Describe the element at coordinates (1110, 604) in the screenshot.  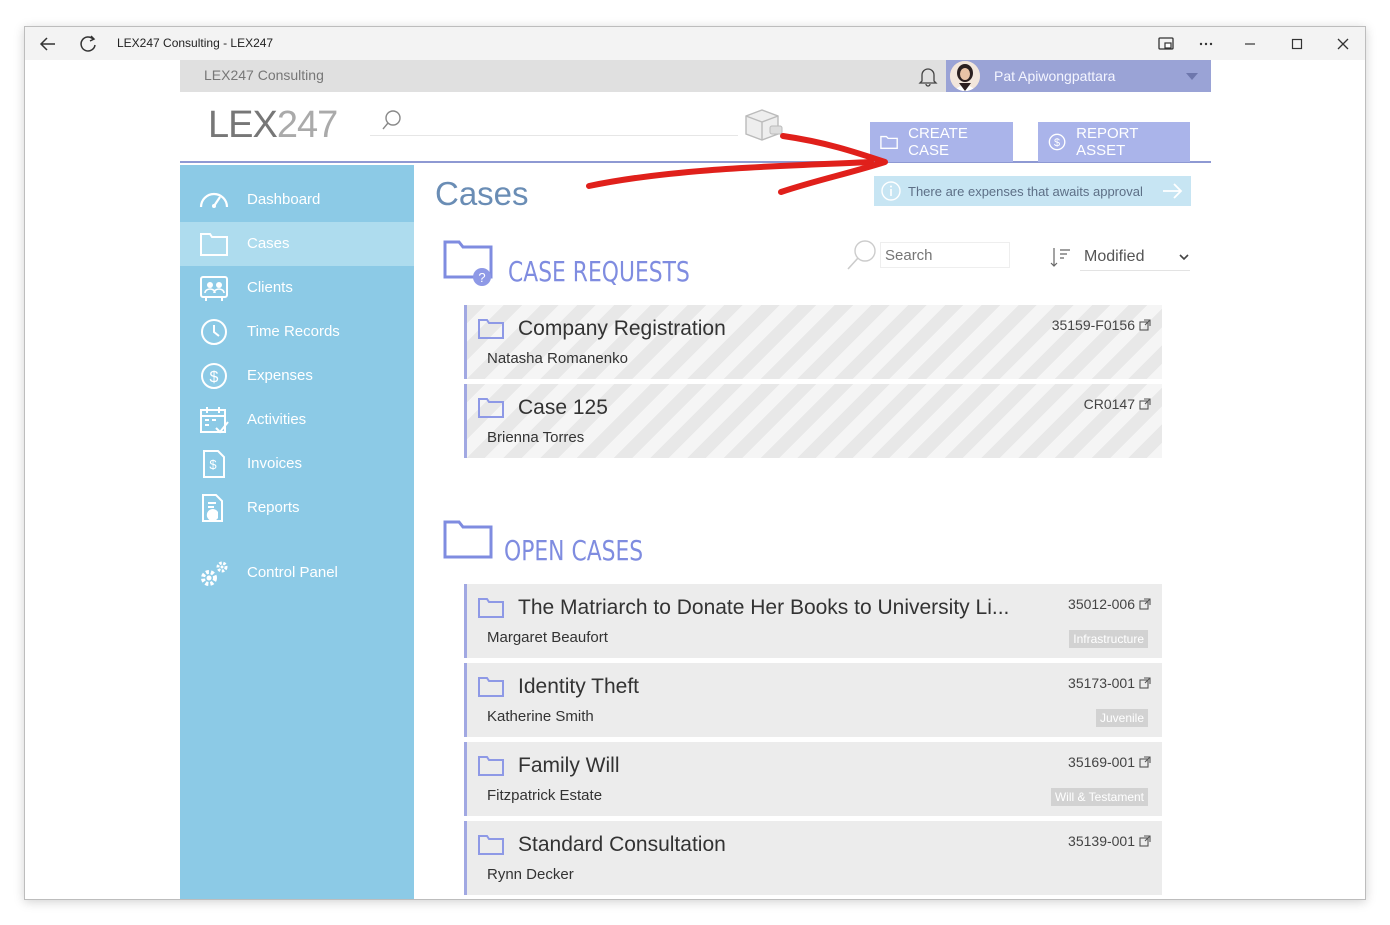
I see `case-code: 35012-006` at that location.